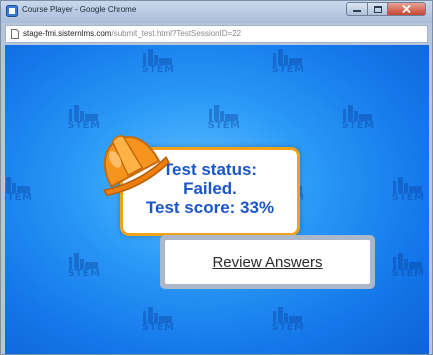  I want to click on minimize-button, so click(357, 9).